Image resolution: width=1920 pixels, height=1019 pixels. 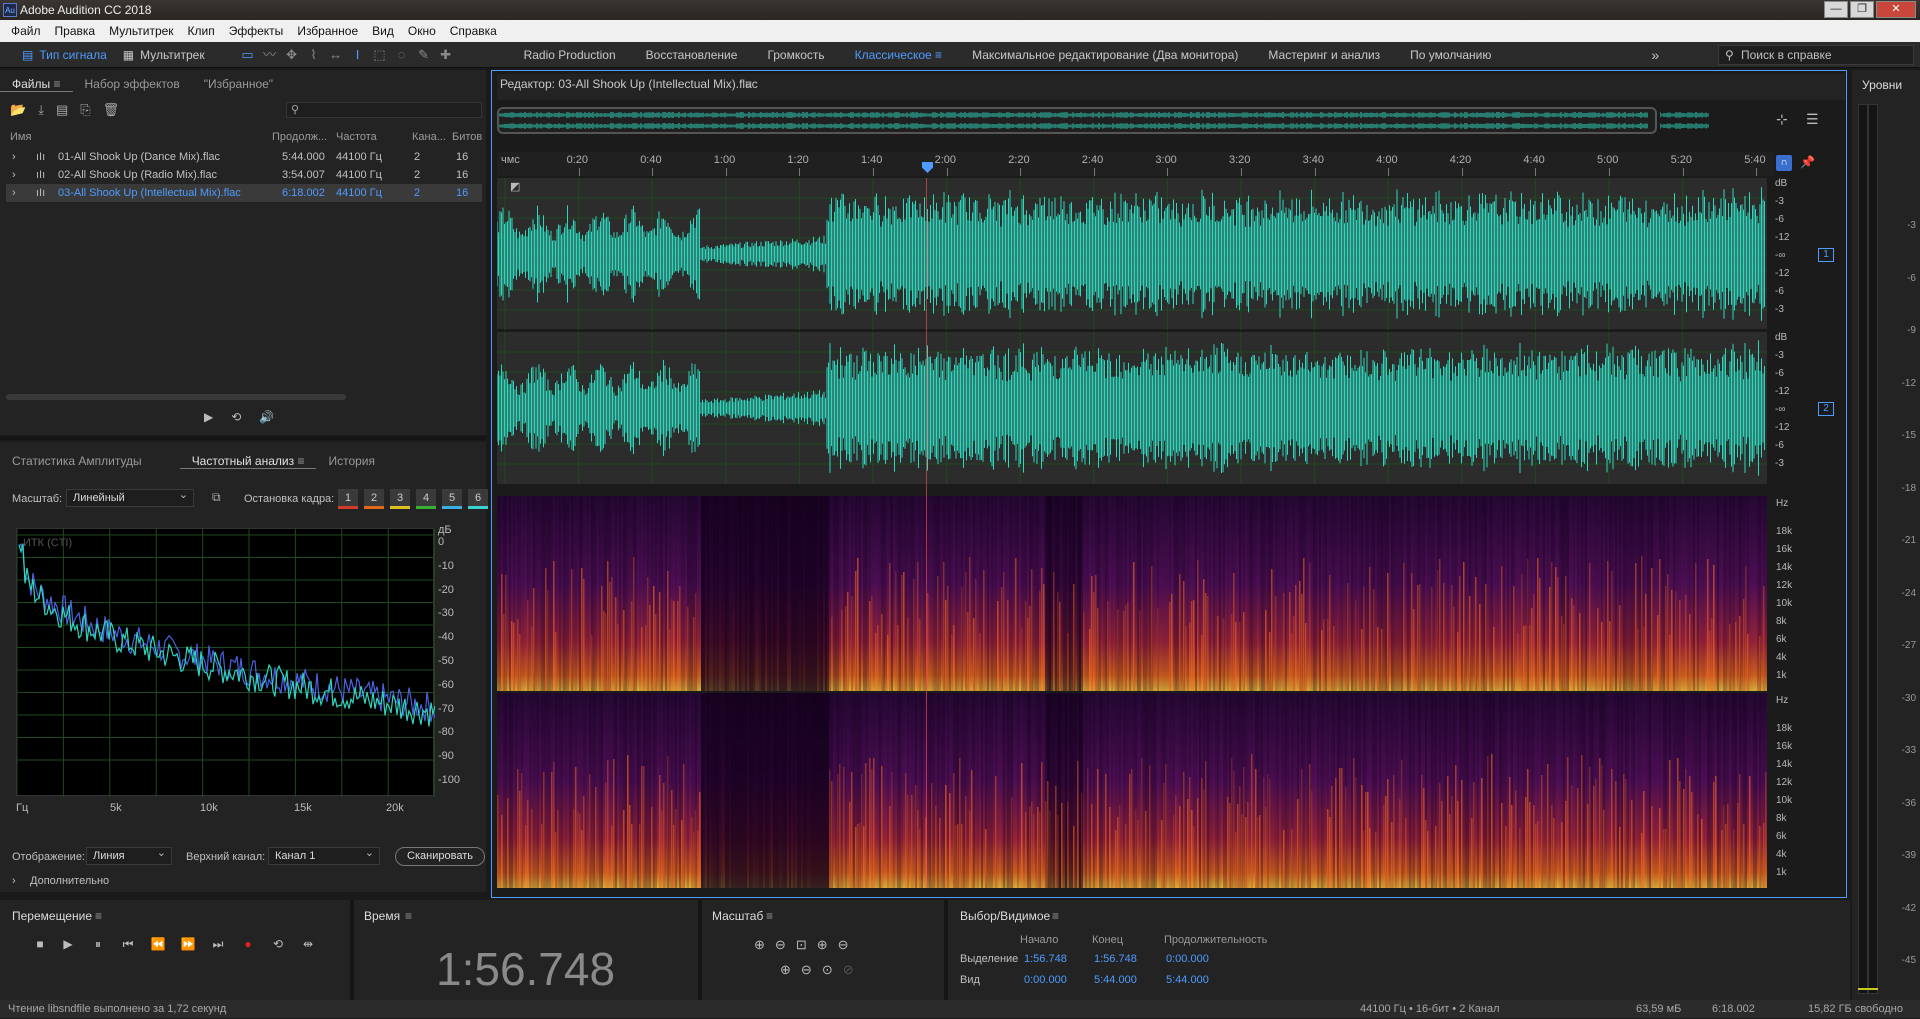 I want to click on selection-duration-value: 0:00.000, so click(x=1187, y=959).